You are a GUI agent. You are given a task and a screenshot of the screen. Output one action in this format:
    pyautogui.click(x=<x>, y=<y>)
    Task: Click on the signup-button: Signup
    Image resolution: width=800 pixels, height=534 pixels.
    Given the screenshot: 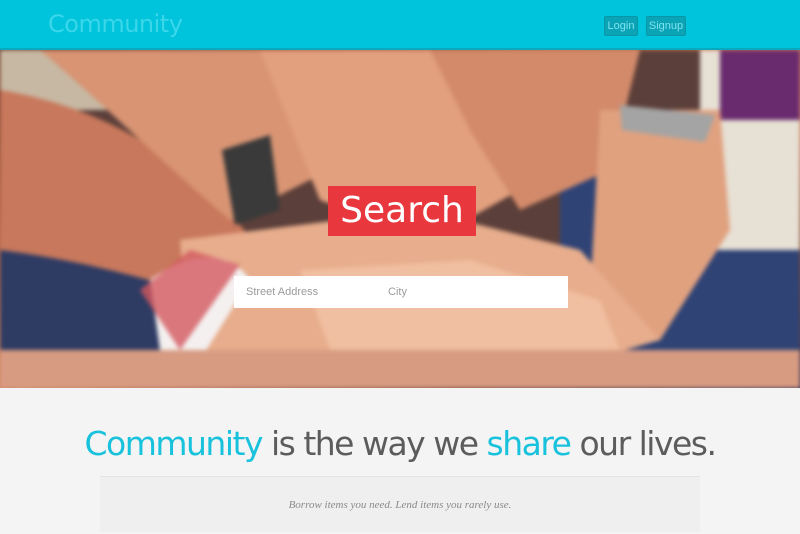 What is the action you would take?
    pyautogui.click(x=666, y=26)
    